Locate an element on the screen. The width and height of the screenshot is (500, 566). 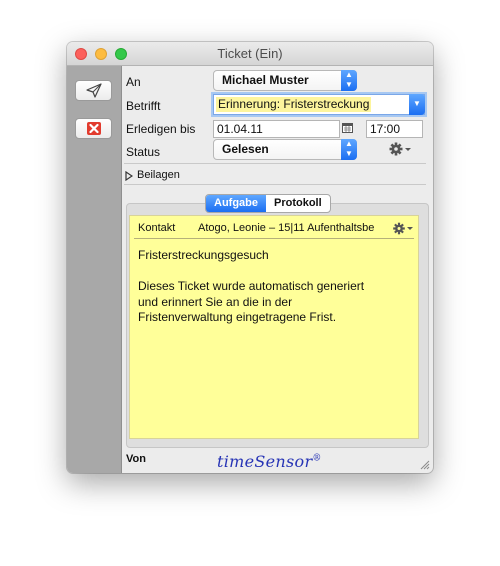
disclosure-triangle-icon is located at coordinates (129, 176).